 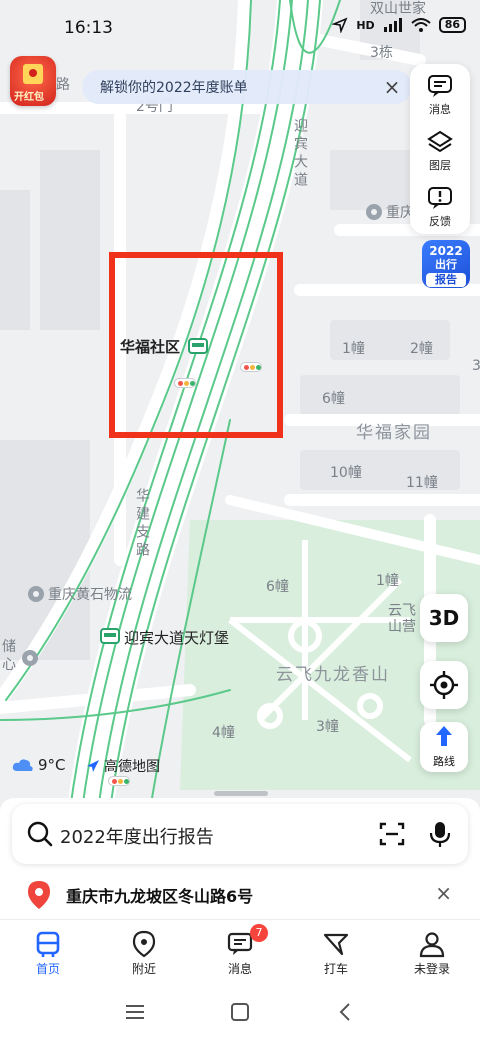 What do you see at coordinates (392, 25) in the screenshot?
I see `signal-icon` at bounding box center [392, 25].